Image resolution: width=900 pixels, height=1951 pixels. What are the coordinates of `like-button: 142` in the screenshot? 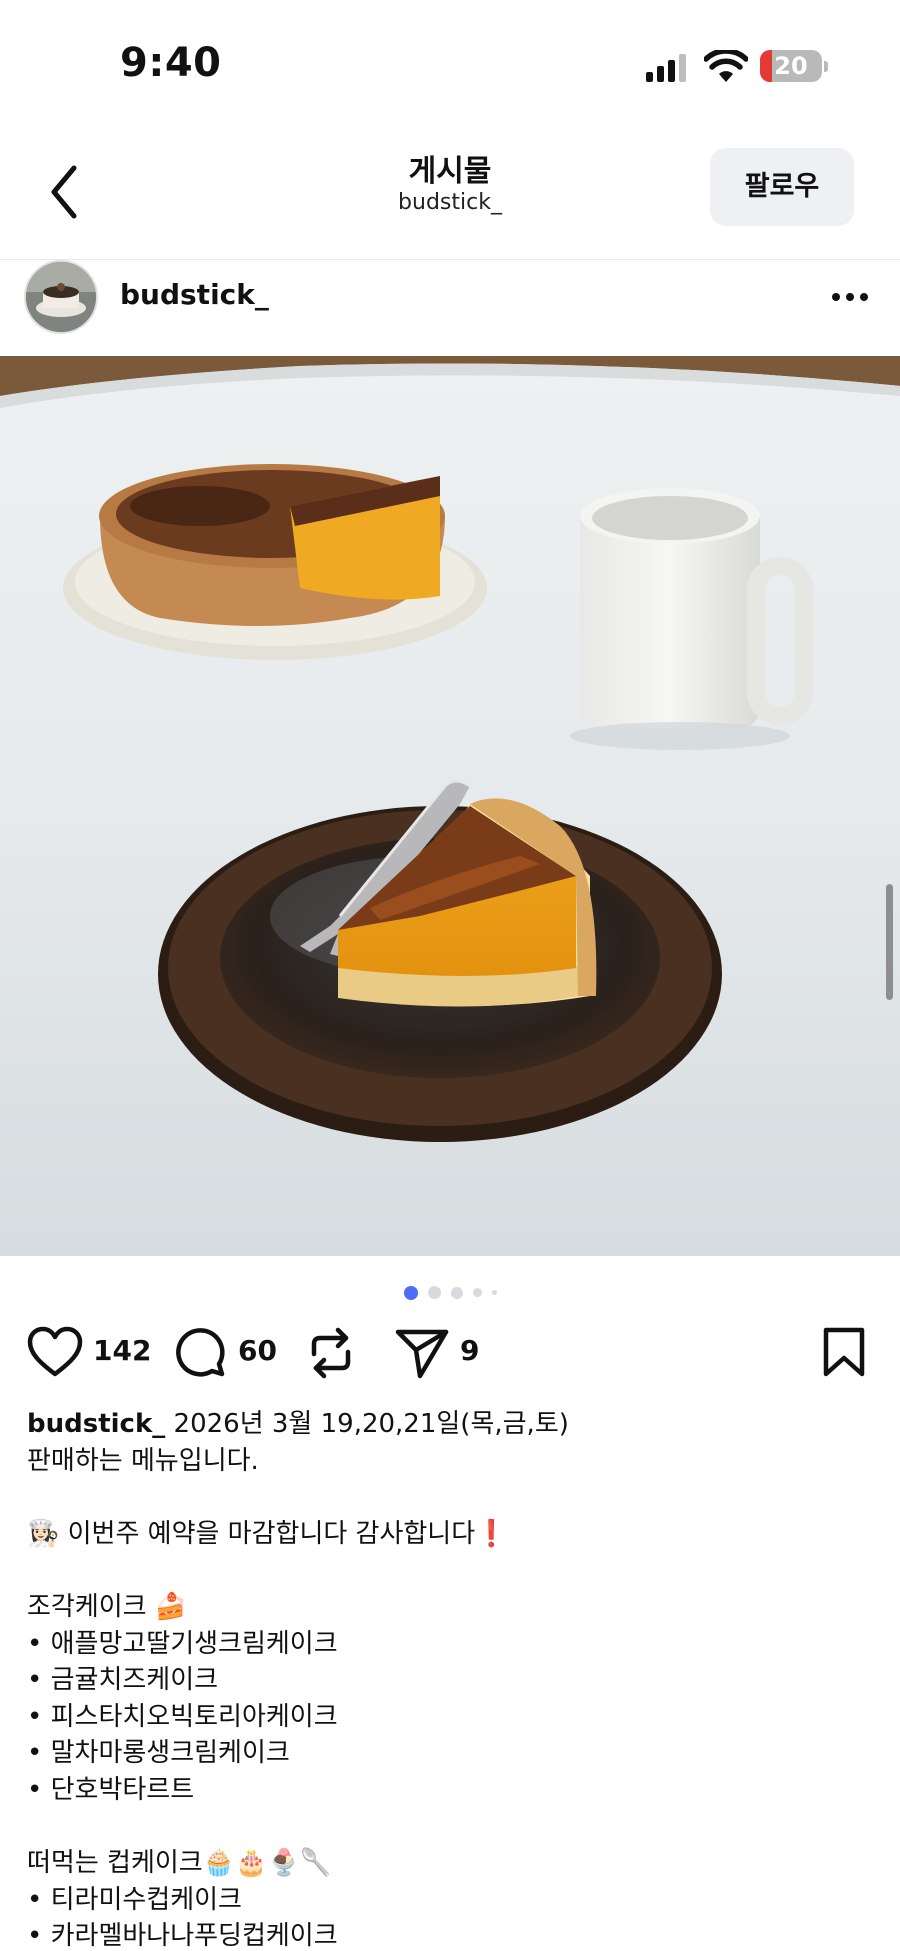 It's located at (89, 1354).